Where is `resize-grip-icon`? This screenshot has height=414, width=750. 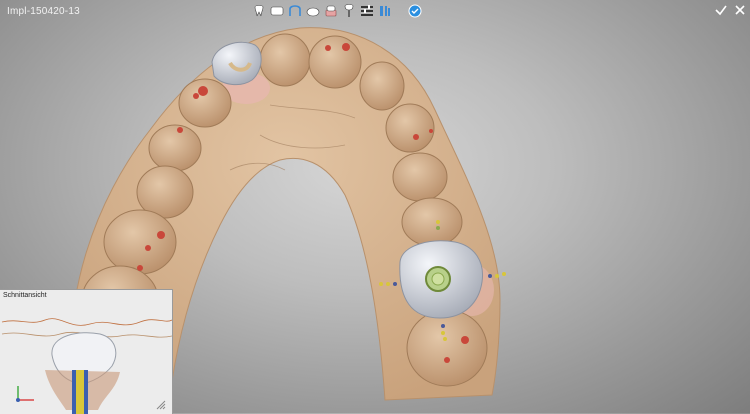 resize-grip-icon is located at coordinates (161, 405).